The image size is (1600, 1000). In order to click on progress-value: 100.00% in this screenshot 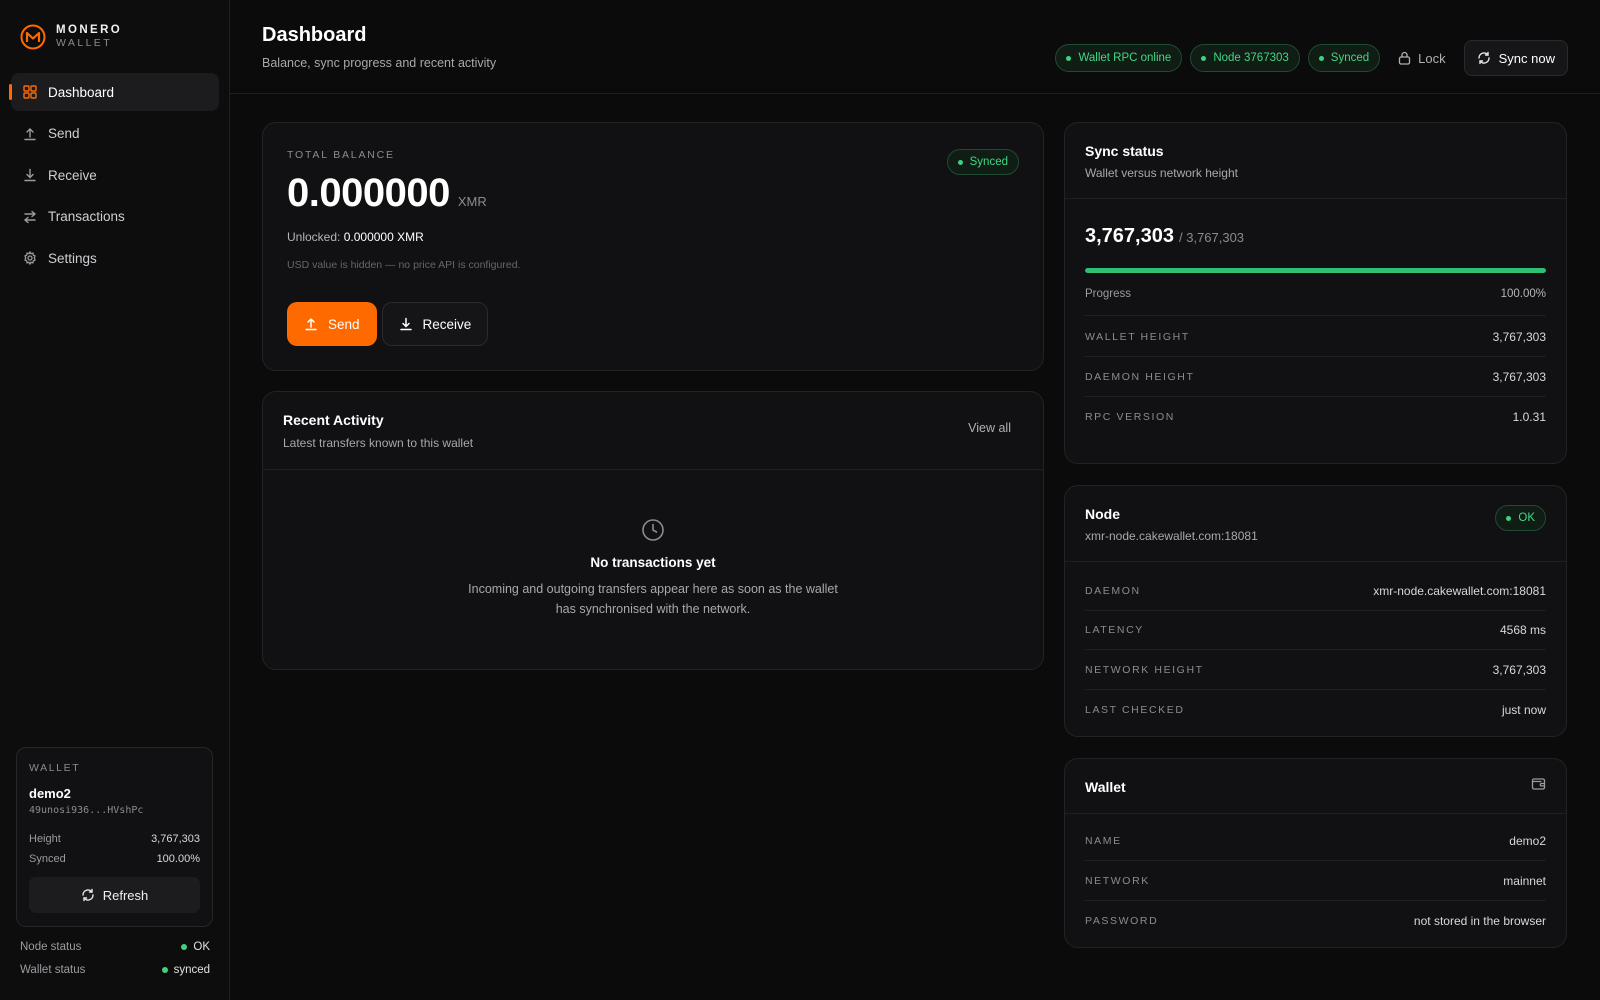, I will do `click(1523, 294)`.